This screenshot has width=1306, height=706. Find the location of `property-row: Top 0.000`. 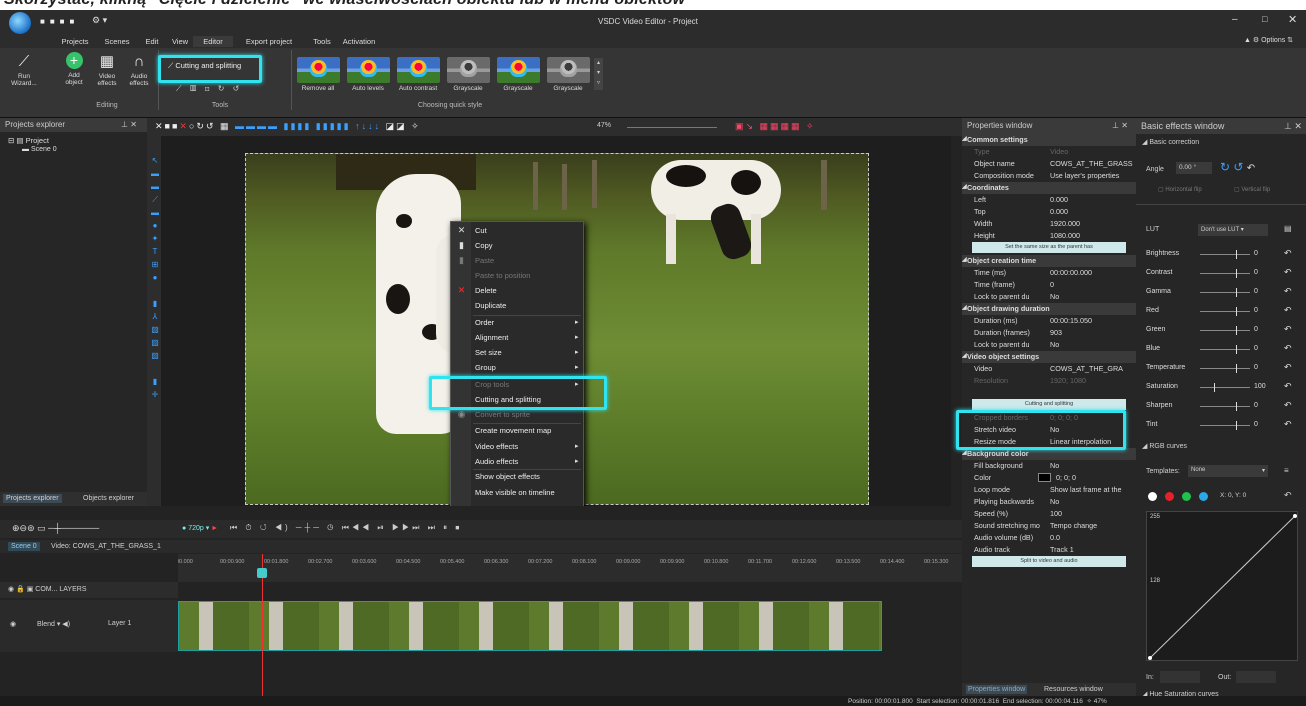

property-row: Top 0.000 is located at coordinates (1049, 212).